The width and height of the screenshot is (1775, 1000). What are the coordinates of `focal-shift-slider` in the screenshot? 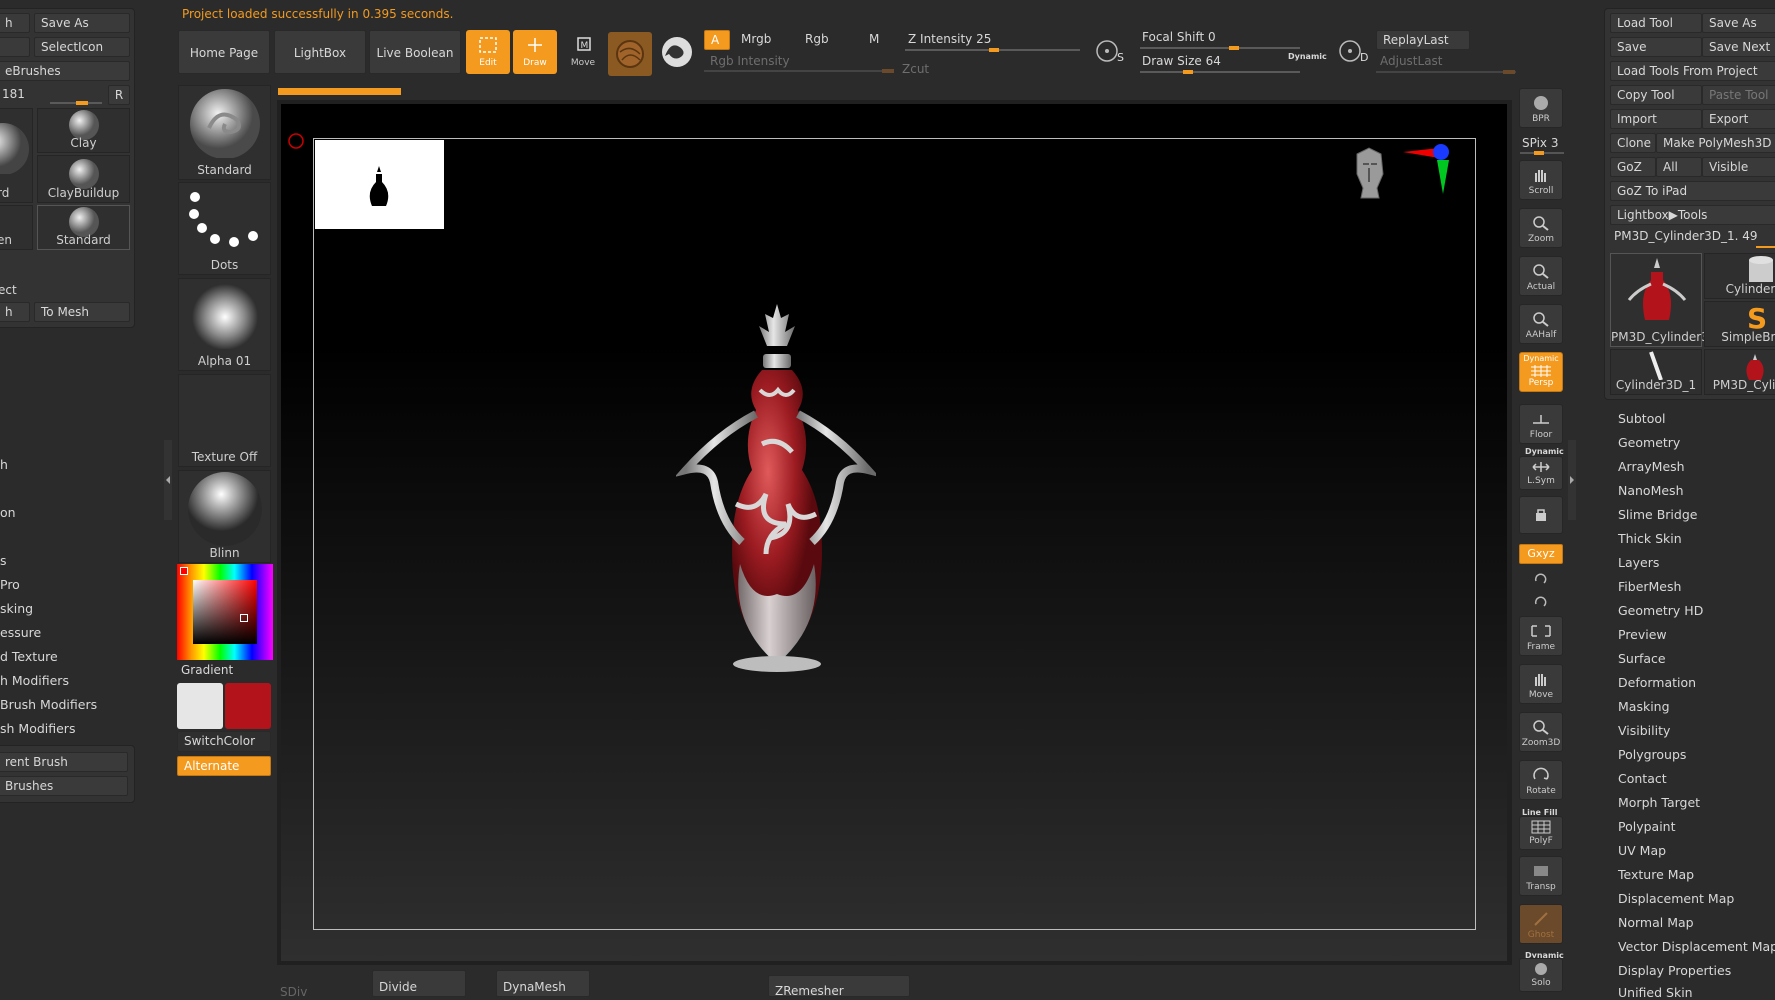 It's located at (1220, 48).